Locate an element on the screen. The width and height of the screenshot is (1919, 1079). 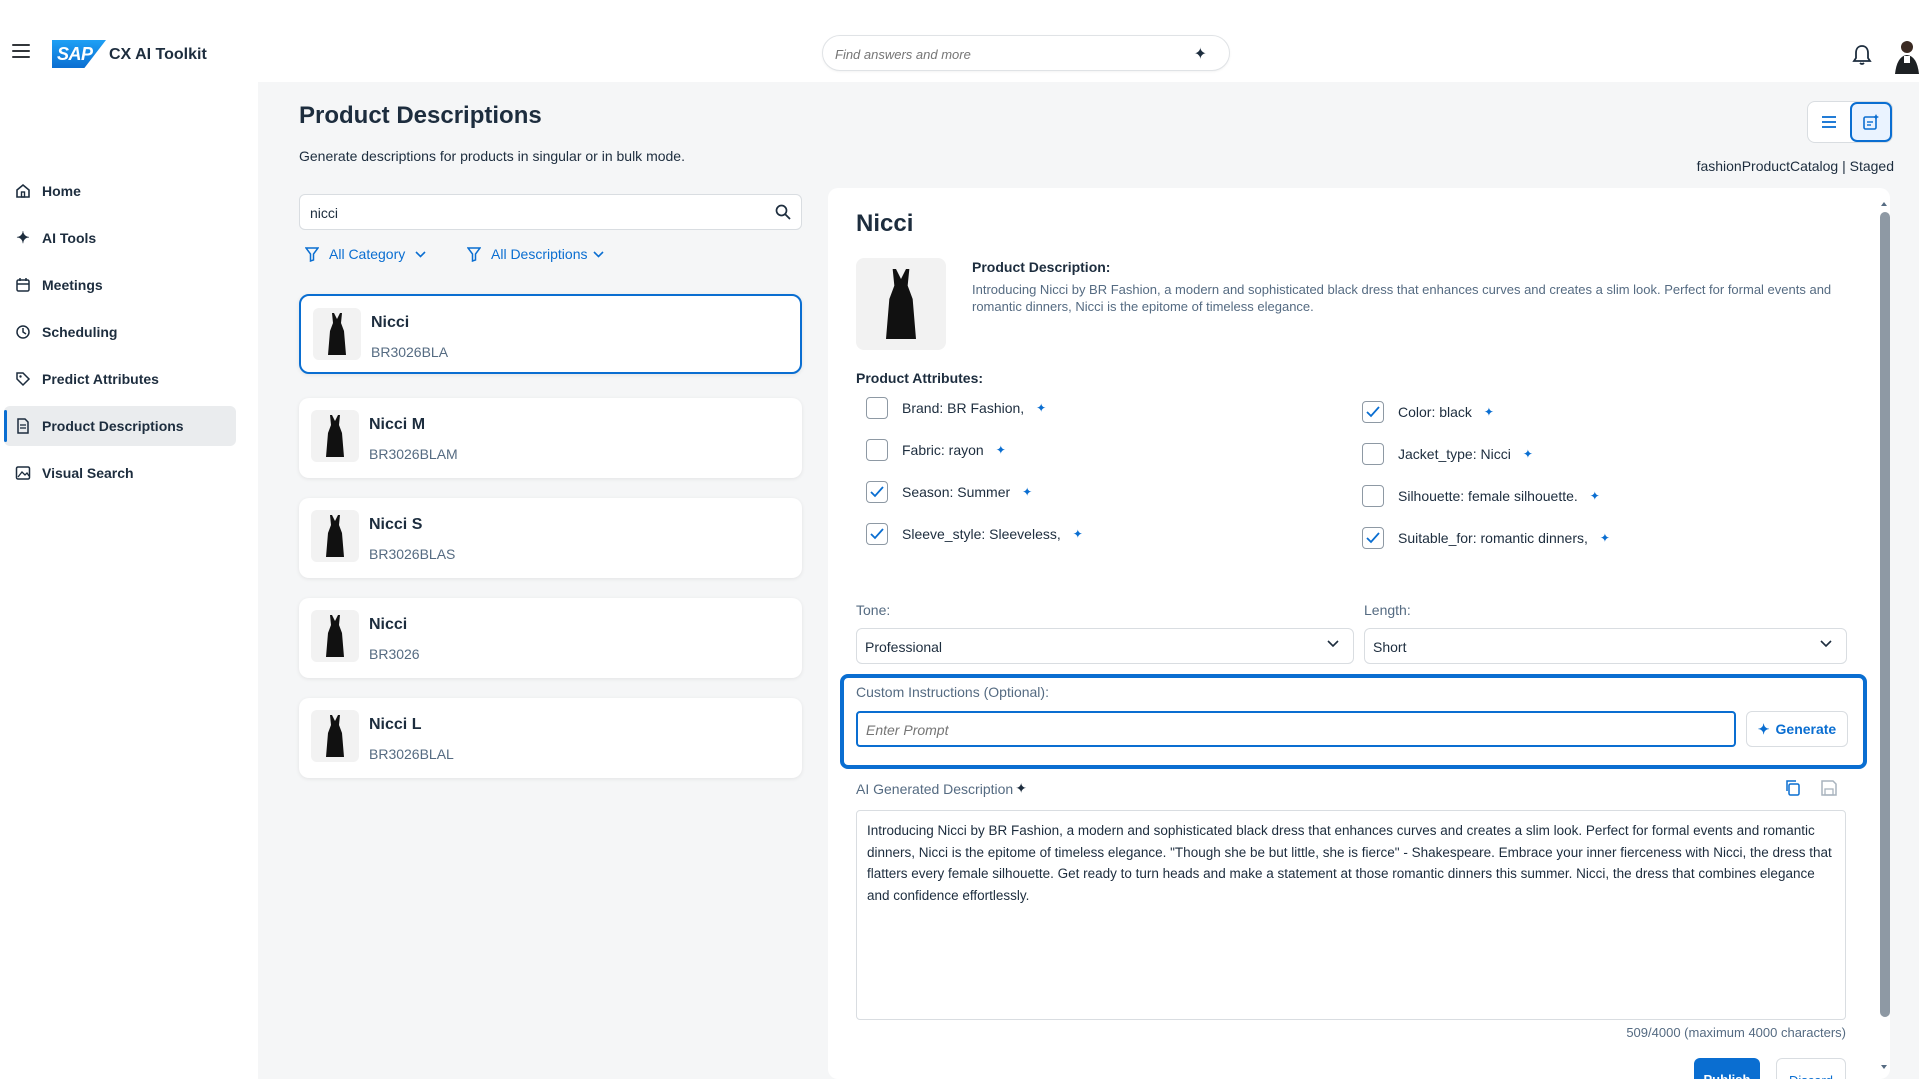
attribute-fabric: Fabric: rayon ✦ is located at coordinates (936, 450).